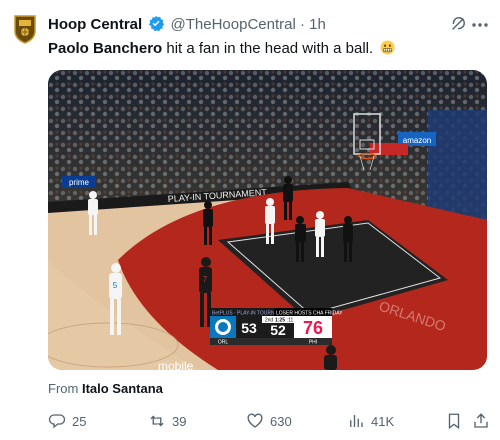 The image size is (500, 440). What do you see at coordinates (278, 330) in the screenshot?
I see `home-score: 52` at bounding box center [278, 330].